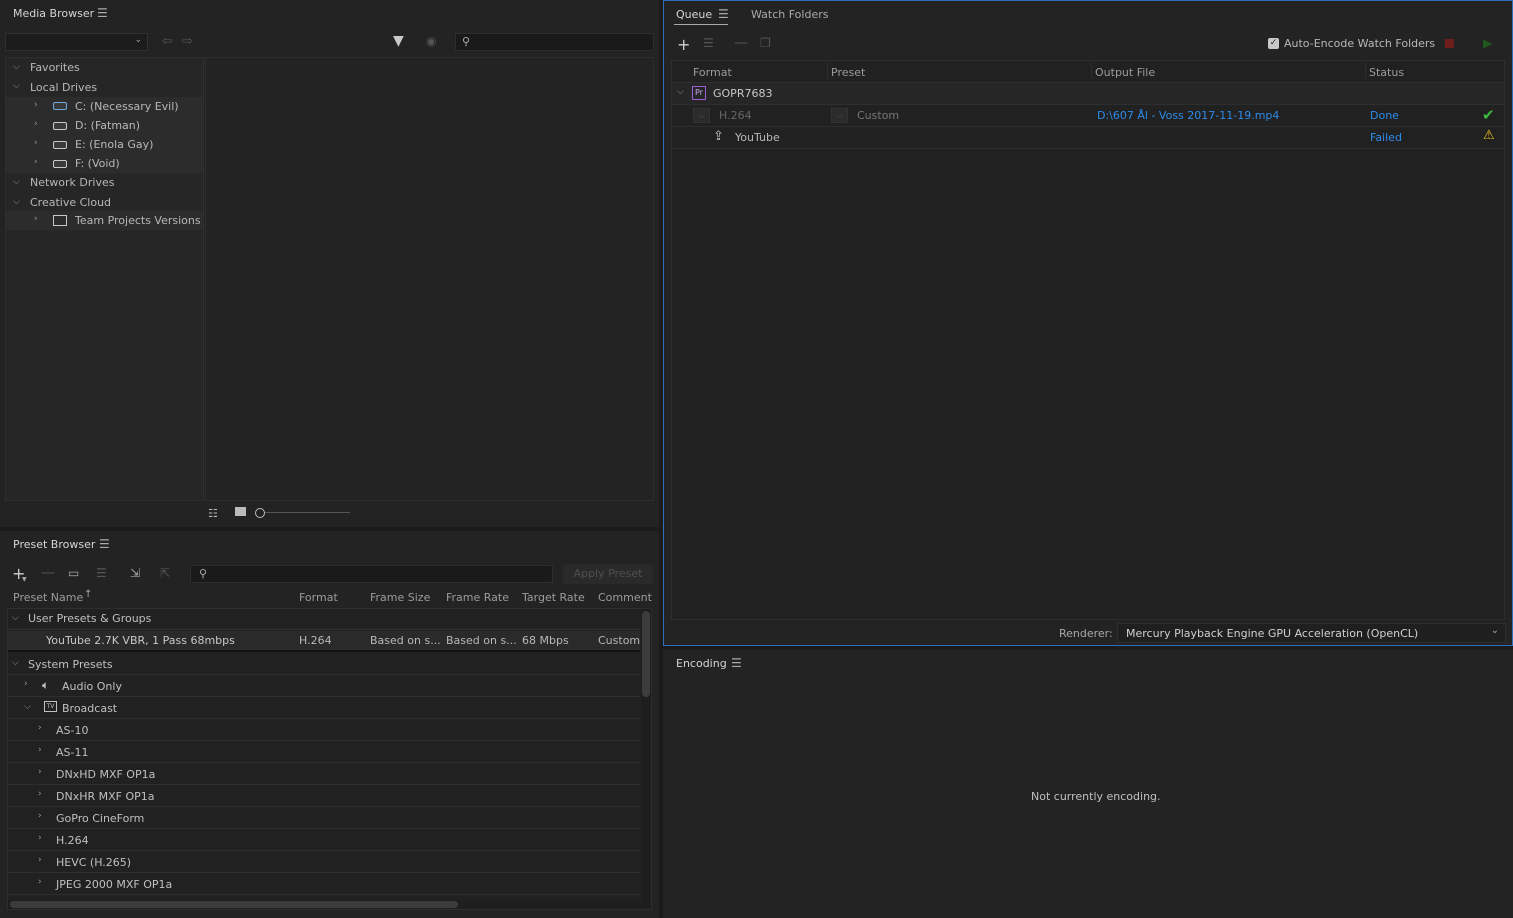  Describe the element at coordinates (553, 597) in the screenshot. I see `col-header-target-rate: Target Rate` at that location.